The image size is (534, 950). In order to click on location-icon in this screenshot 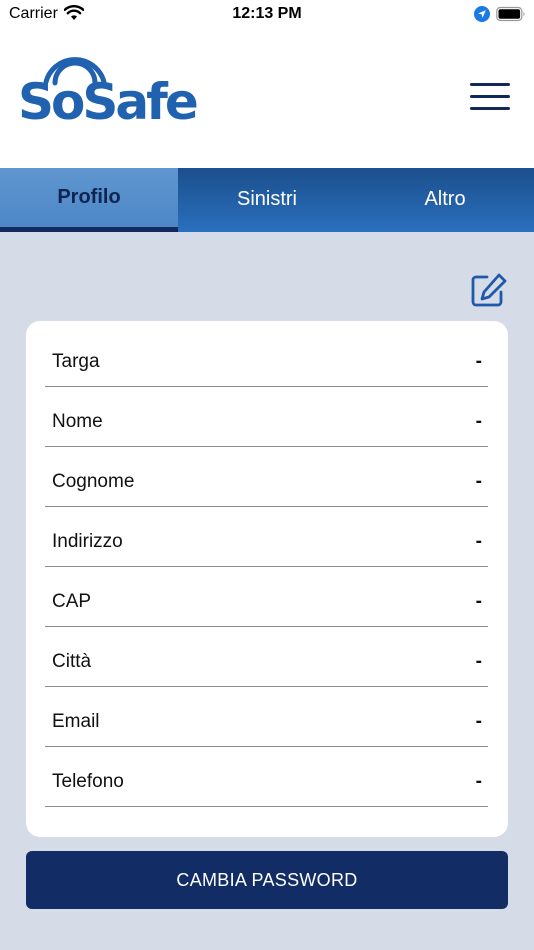, I will do `click(482, 14)`.